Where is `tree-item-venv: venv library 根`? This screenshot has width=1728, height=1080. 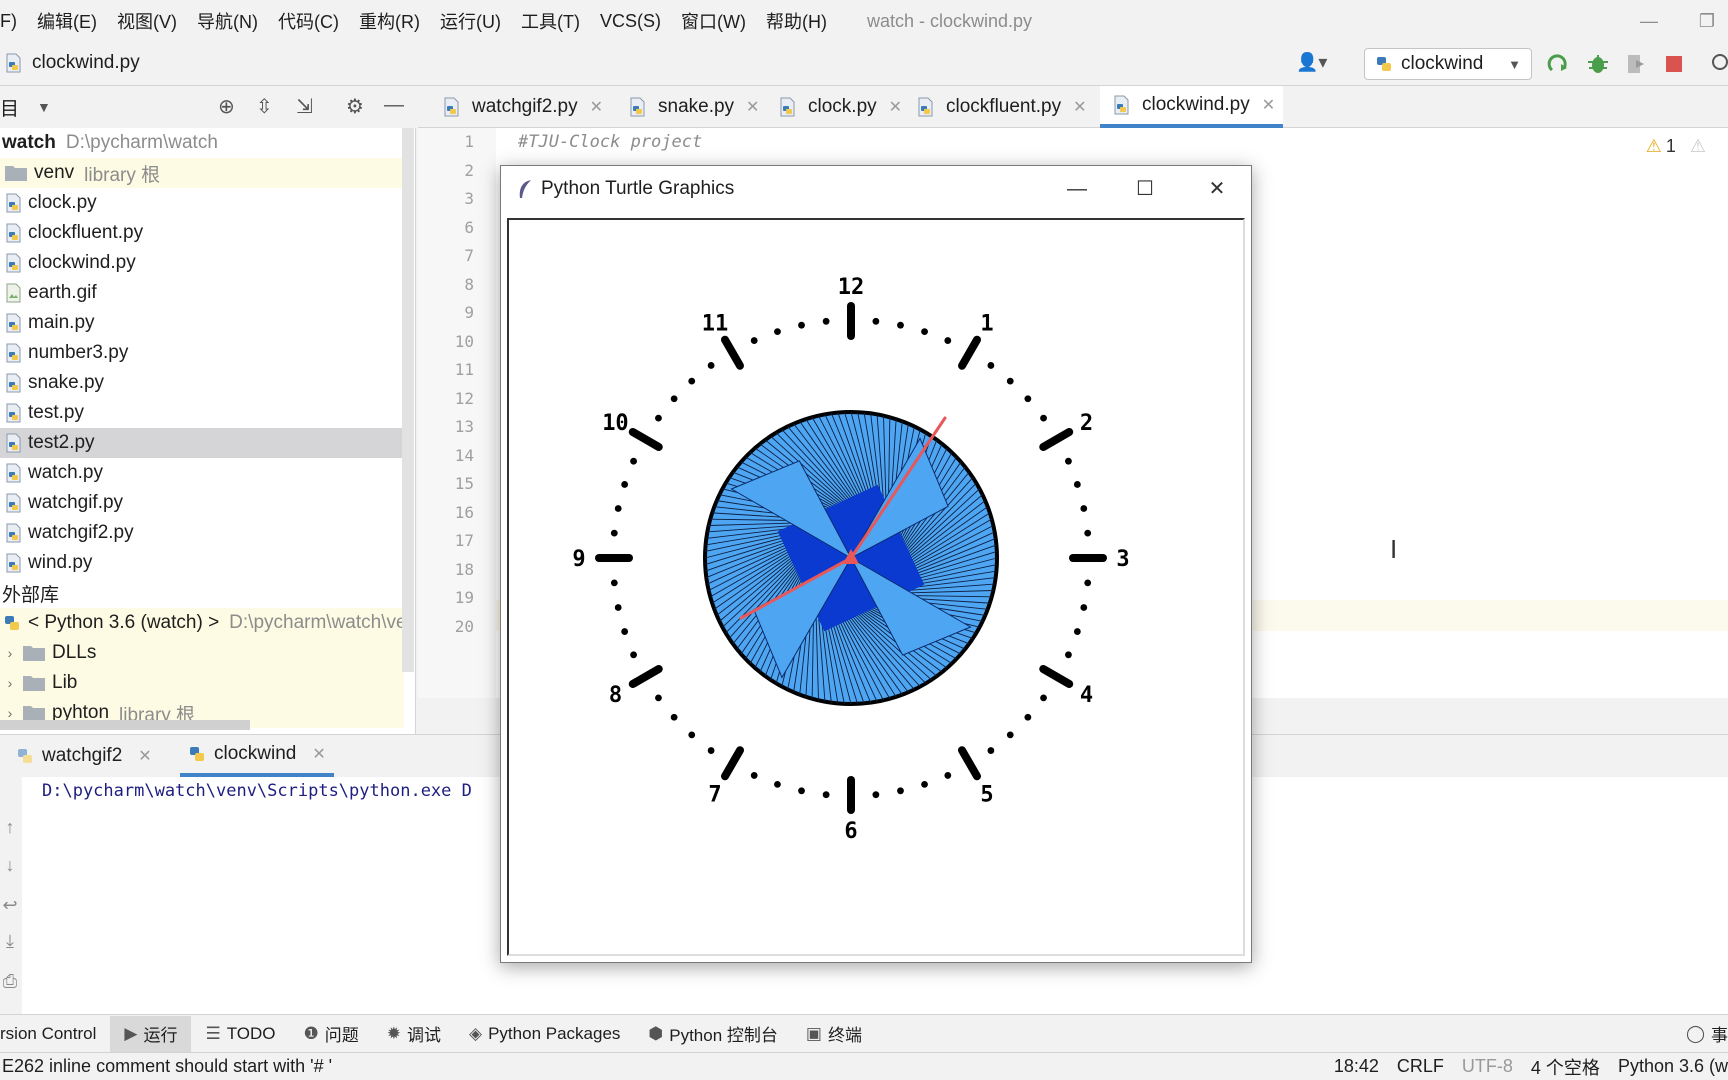
tree-item-venv: venv library 根 is located at coordinates (202, 173).